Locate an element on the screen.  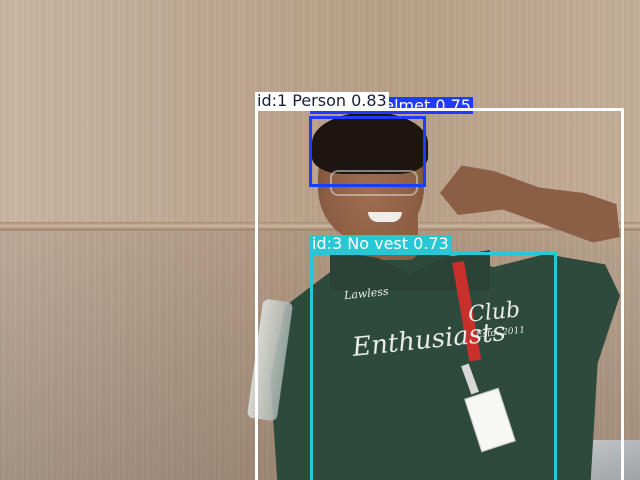
person-label: id:1 Person 0.83 is located at coordinates (322, 100).